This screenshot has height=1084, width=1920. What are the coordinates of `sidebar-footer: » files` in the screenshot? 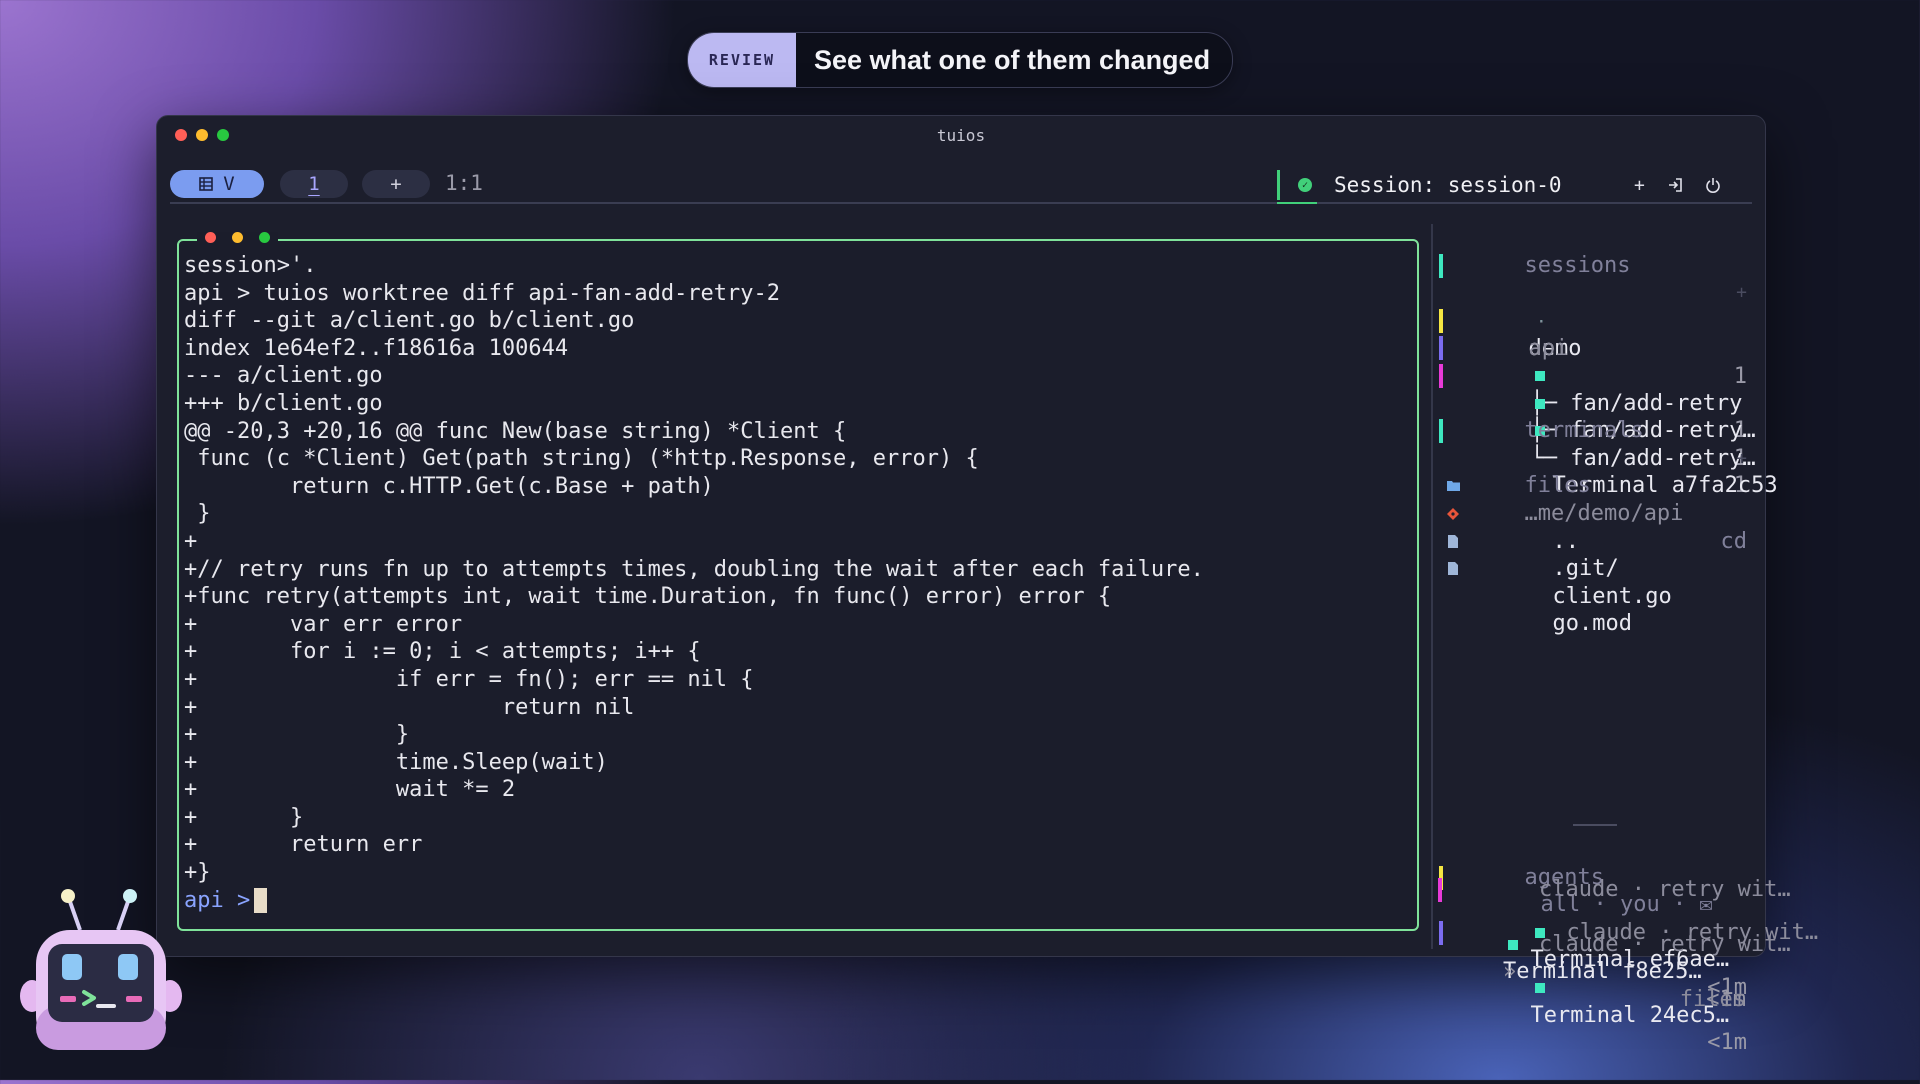 It's located at (1596, 971).